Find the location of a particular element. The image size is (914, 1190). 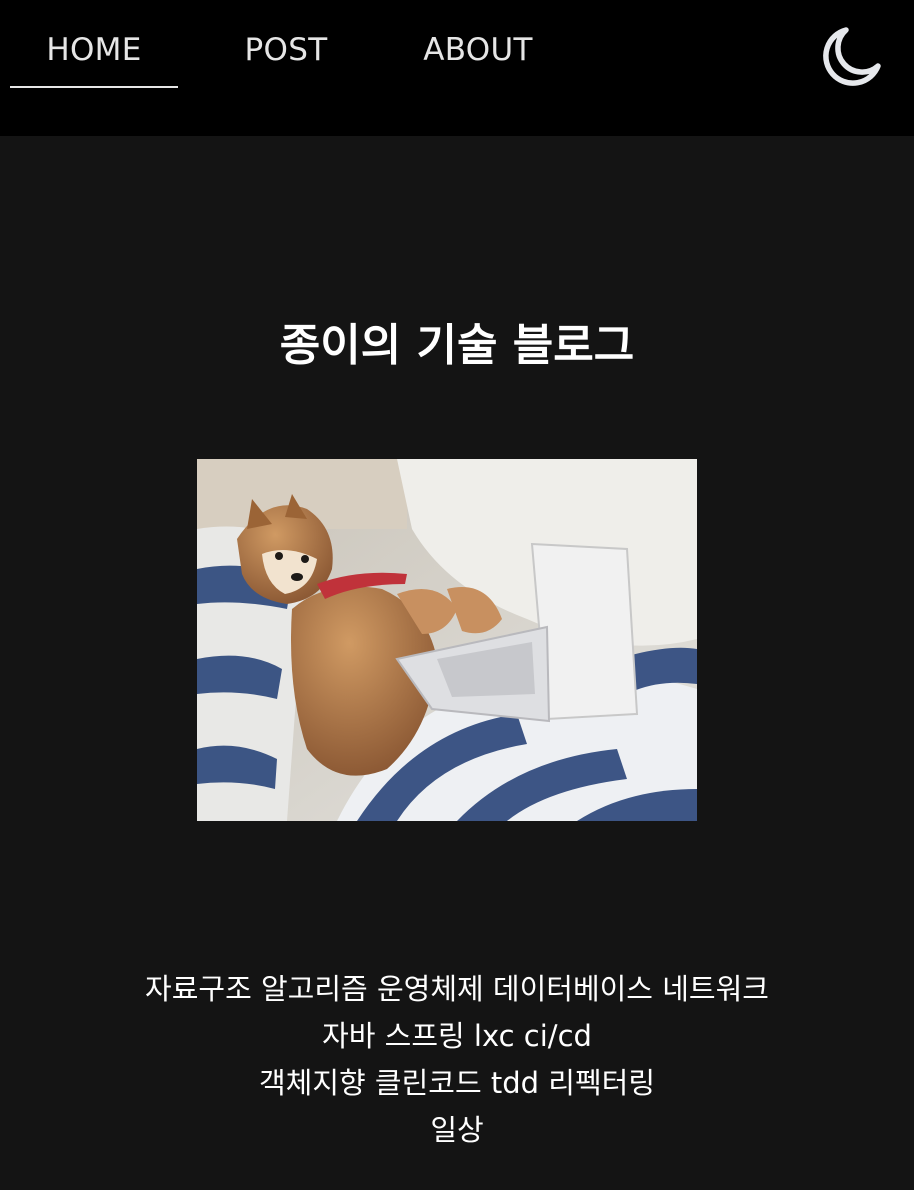

tag-row: 일상 is located at coordinates (457, 1130).